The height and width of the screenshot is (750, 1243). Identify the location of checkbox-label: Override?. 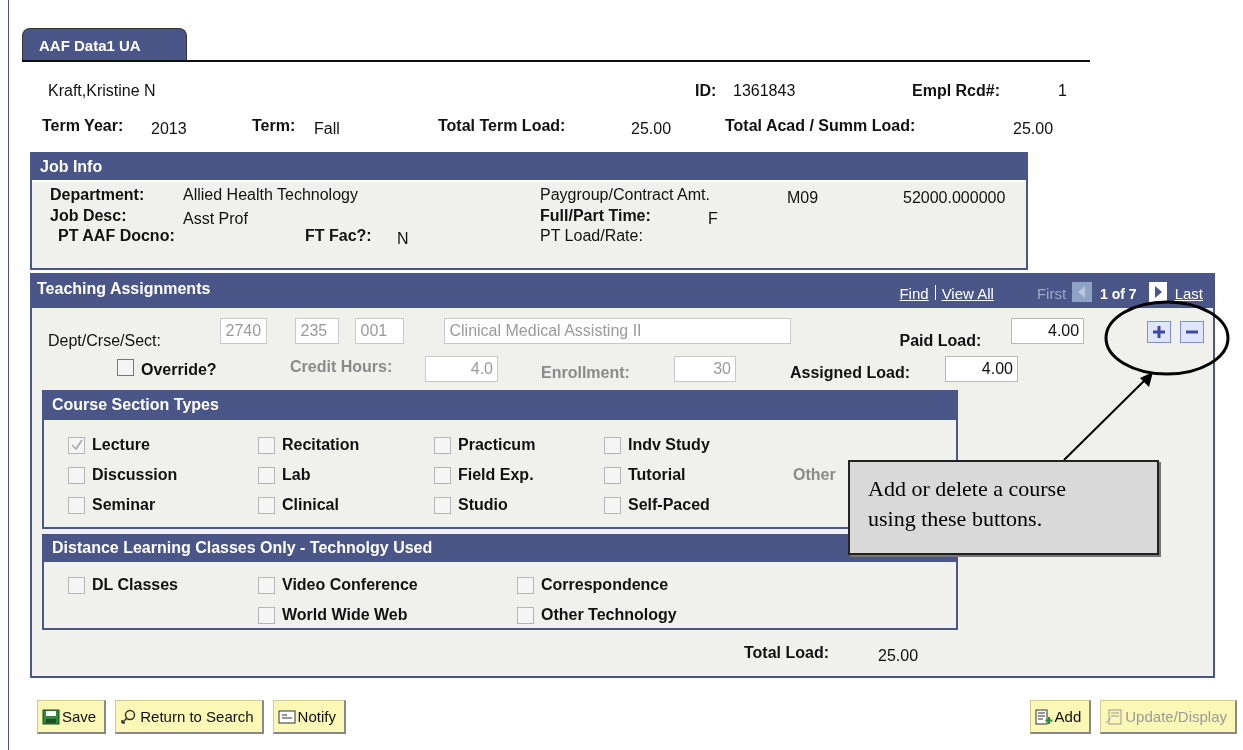
(179, 370).